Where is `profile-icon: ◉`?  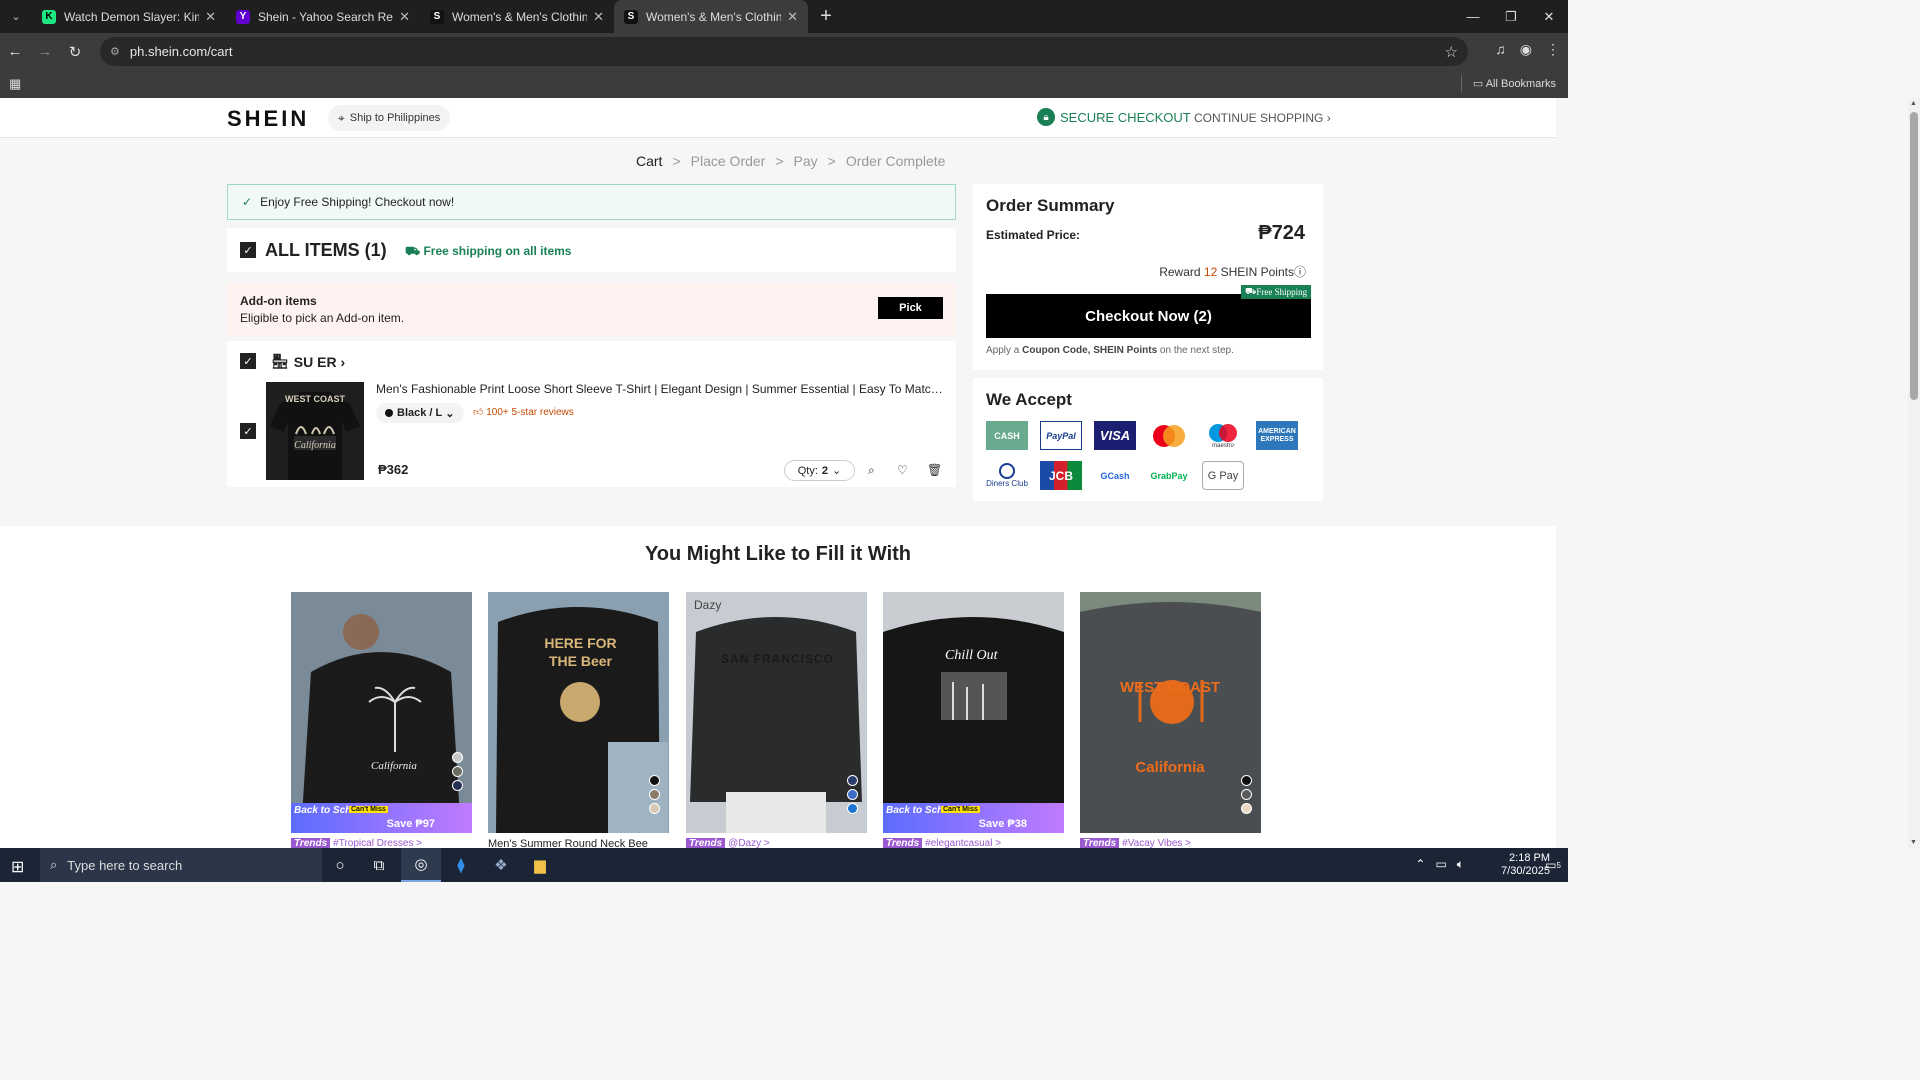
profile-icon: ◉ is located at coordinates (1526, 49).